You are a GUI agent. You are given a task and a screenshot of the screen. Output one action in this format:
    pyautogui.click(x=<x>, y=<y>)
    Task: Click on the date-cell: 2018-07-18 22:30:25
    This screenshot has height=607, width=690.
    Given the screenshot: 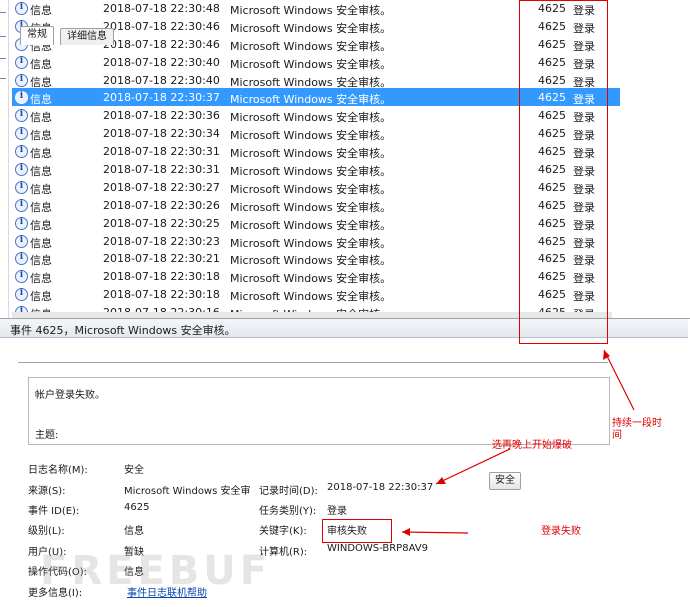 What is the action you would take?
    pyautogui.click(x=161, y=223)
    